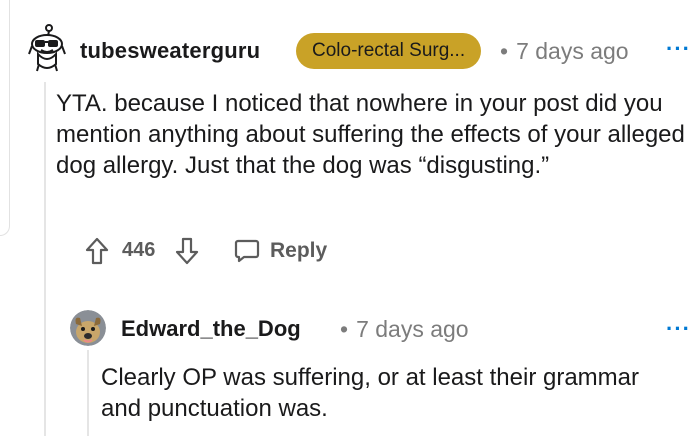  I want to click on reply-label: Reply, so click(299, 250).